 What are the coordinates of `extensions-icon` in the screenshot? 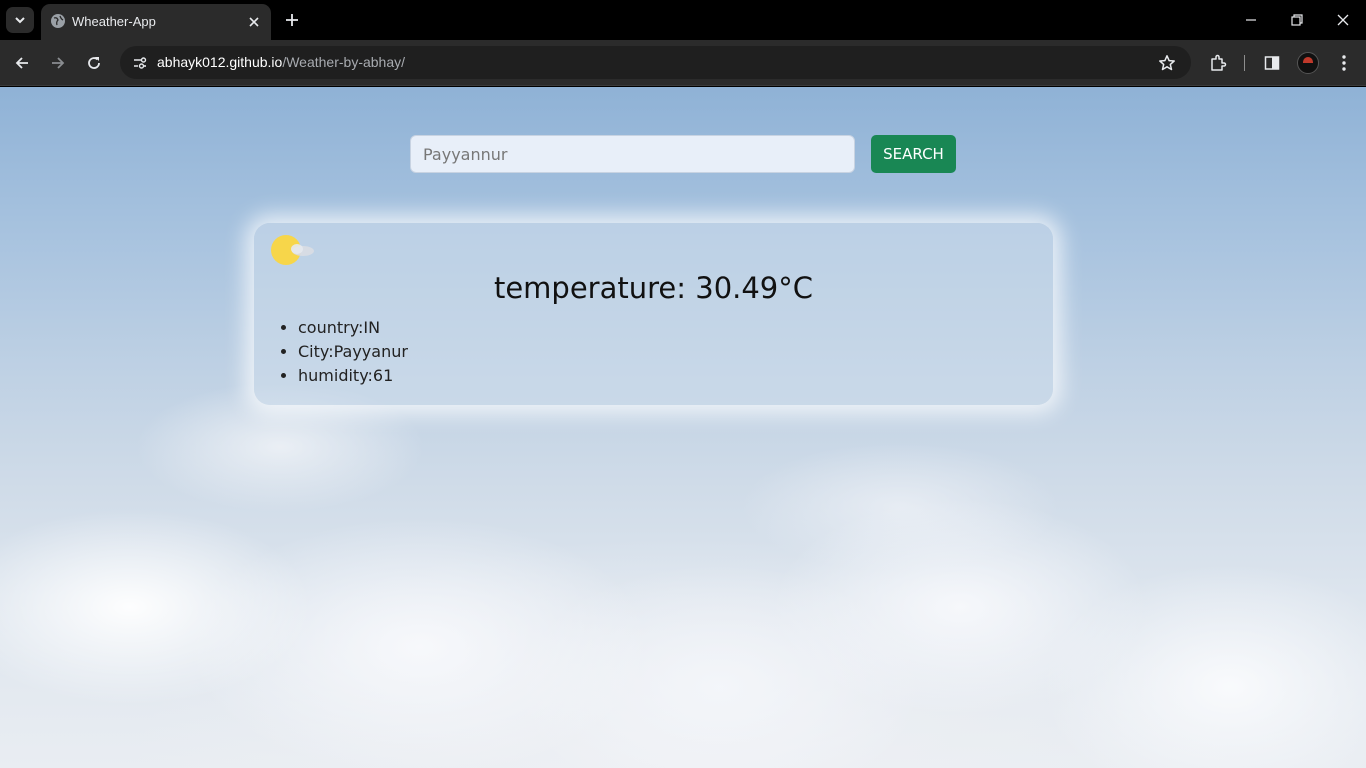 It's located at (1218, 63).